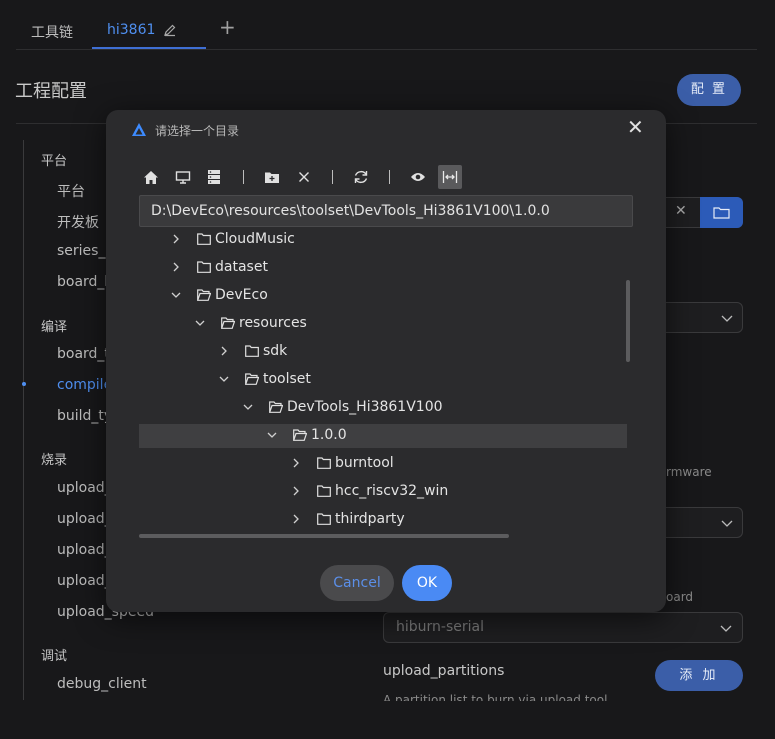 The height and width of the screenshot is (739, 775). I want to click on nav-item-upload-4: upload_, so click(84, 581).